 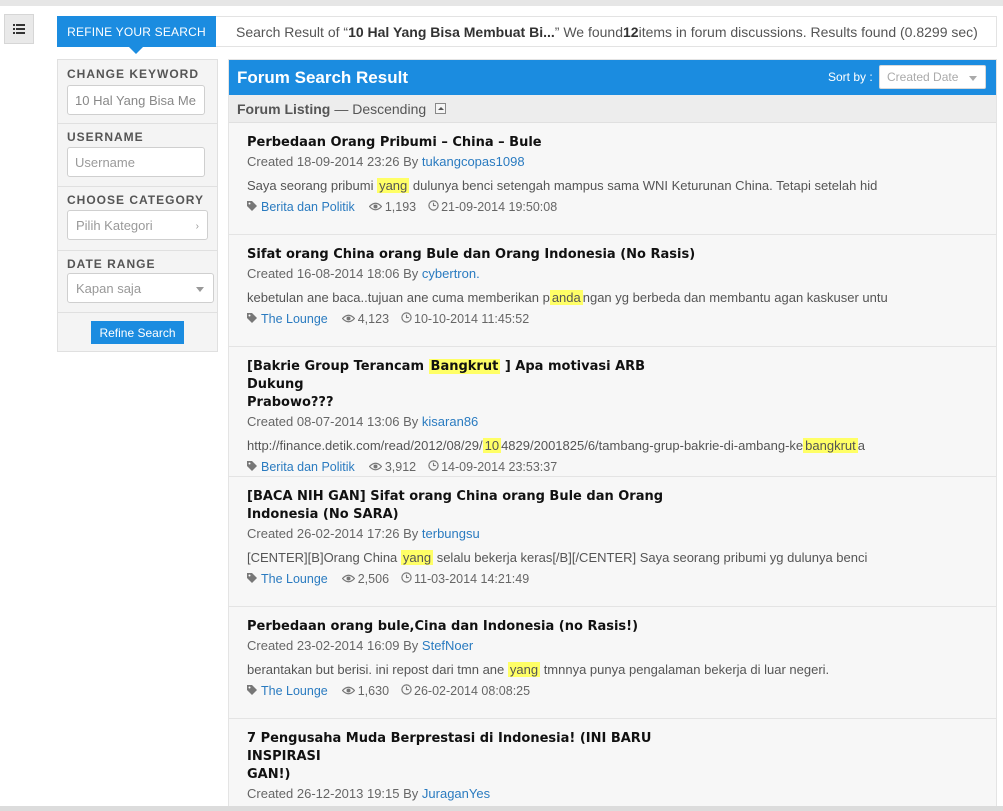 I want to click on sort-select: Created Date, so click(x=932, y=77).